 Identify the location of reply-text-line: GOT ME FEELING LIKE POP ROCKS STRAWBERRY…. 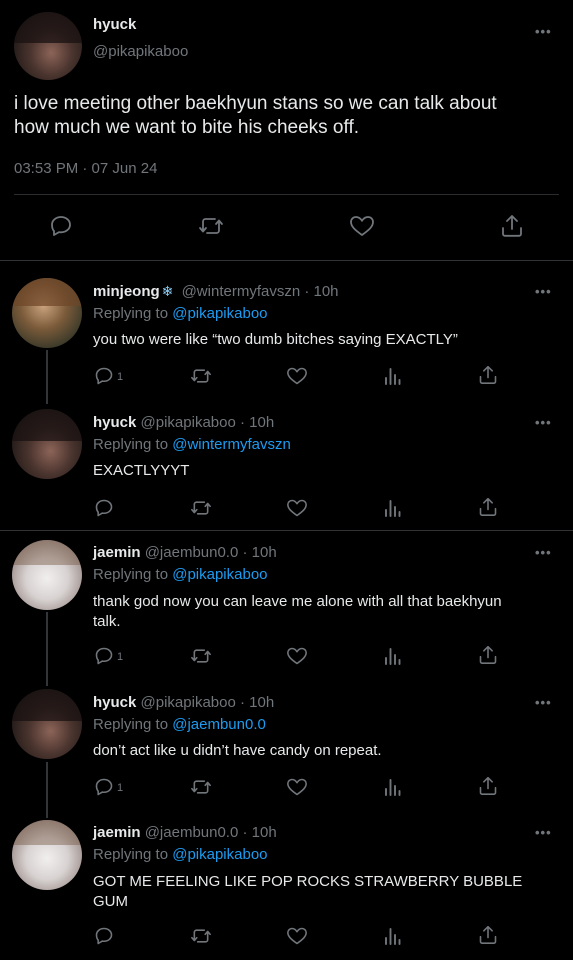
(308, 881).